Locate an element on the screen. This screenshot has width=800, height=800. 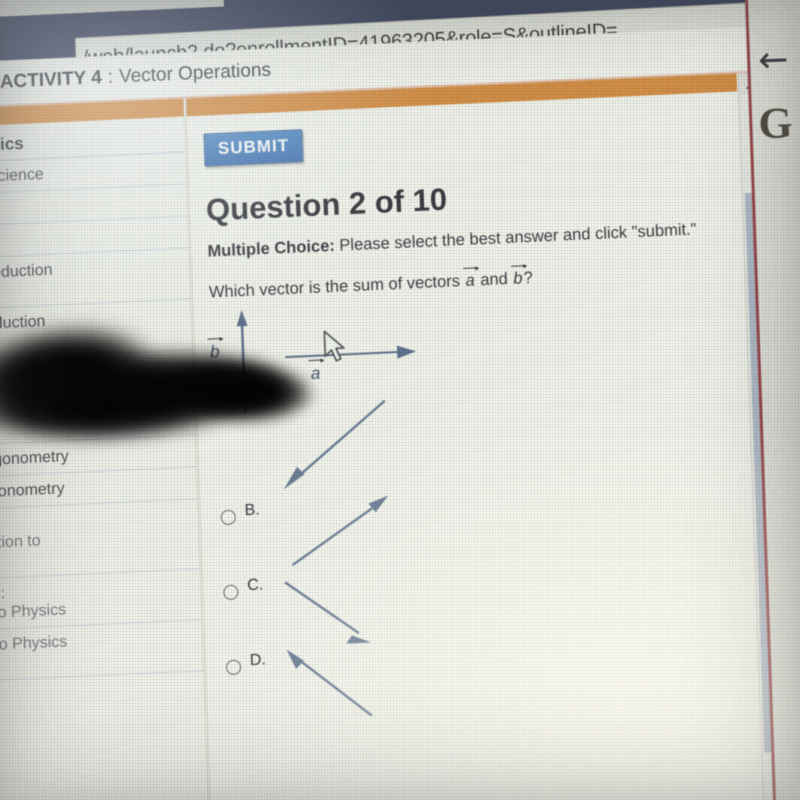
option-d-label: D. is located at coordinates (258, 660).